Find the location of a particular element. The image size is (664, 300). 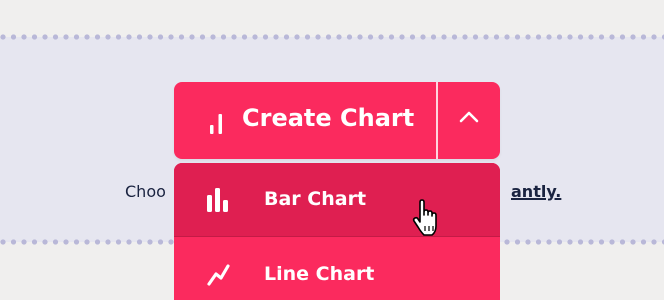

menu-item-label: Bar Chart is located at coordinates (315, 199).